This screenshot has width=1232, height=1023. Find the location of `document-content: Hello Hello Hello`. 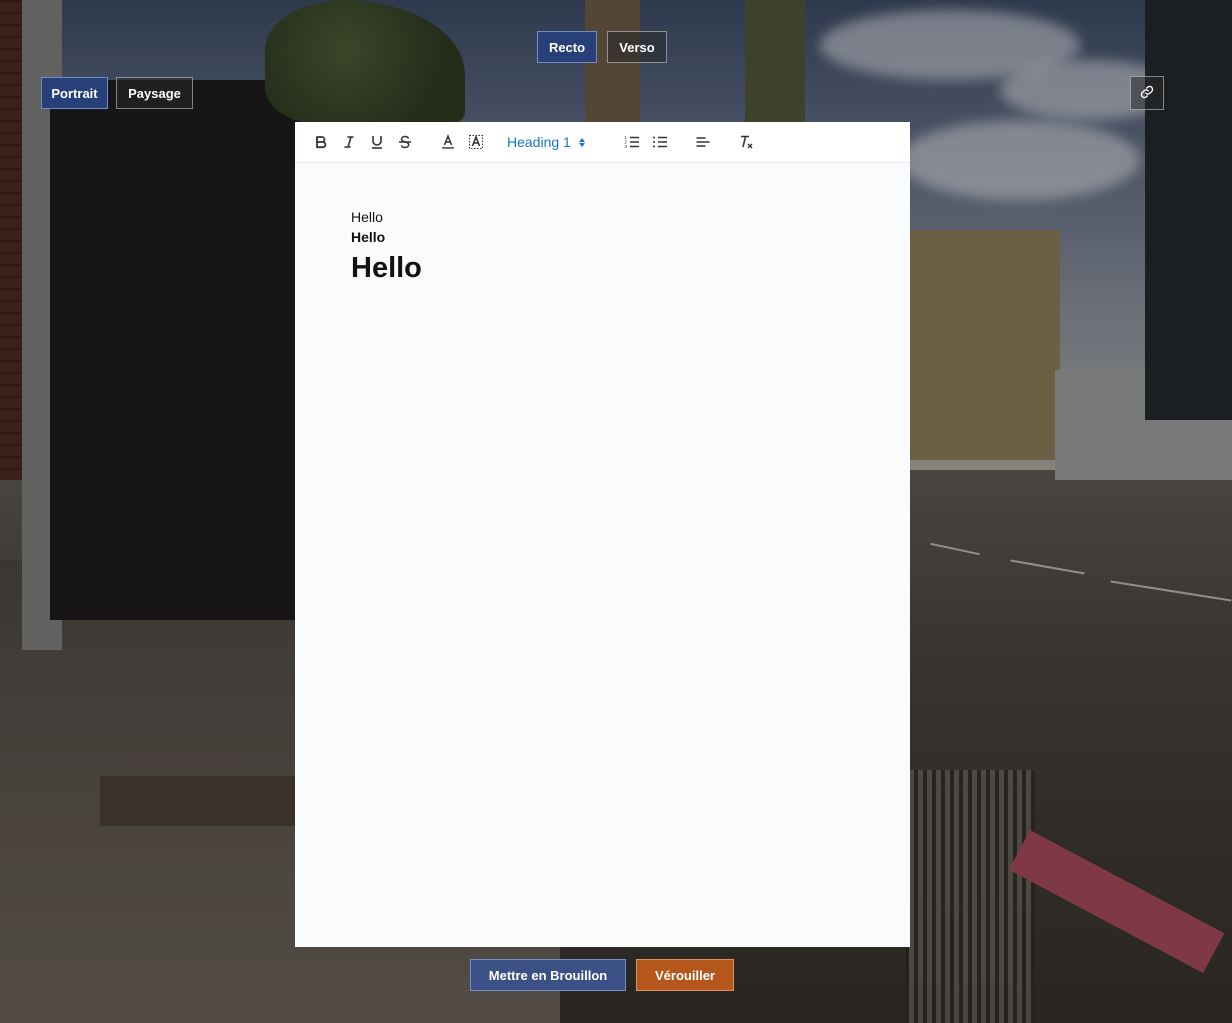

document-content: Hello Hello Hello is located at coordinates (386, 248).